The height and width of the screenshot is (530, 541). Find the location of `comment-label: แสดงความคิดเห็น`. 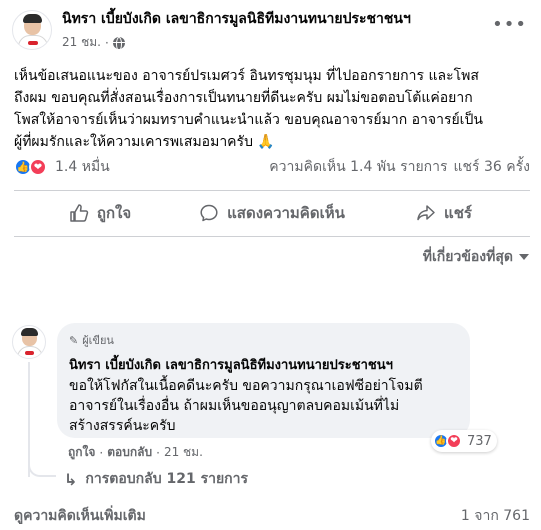

comment-label: แสดงความคิดเห็น is located at coordinates (286, 213).